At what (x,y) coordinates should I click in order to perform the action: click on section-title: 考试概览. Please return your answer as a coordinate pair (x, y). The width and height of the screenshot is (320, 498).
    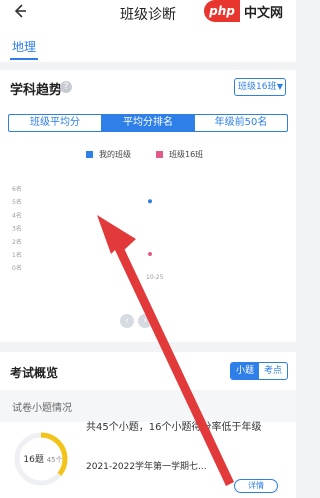
    Looking at the image, I should click on (34, 373).